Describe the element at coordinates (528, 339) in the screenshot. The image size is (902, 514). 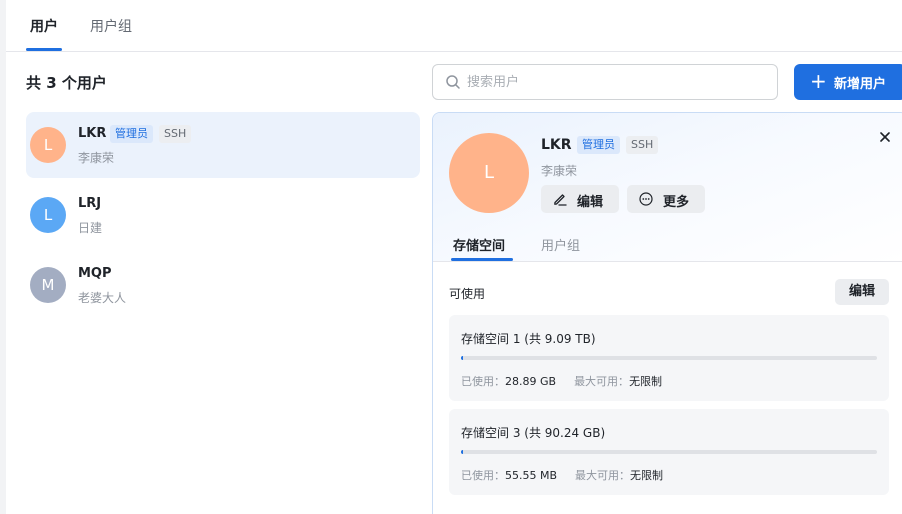
I see `volume-title: 存储空间 1 (共 9.09 TB)` at that location.